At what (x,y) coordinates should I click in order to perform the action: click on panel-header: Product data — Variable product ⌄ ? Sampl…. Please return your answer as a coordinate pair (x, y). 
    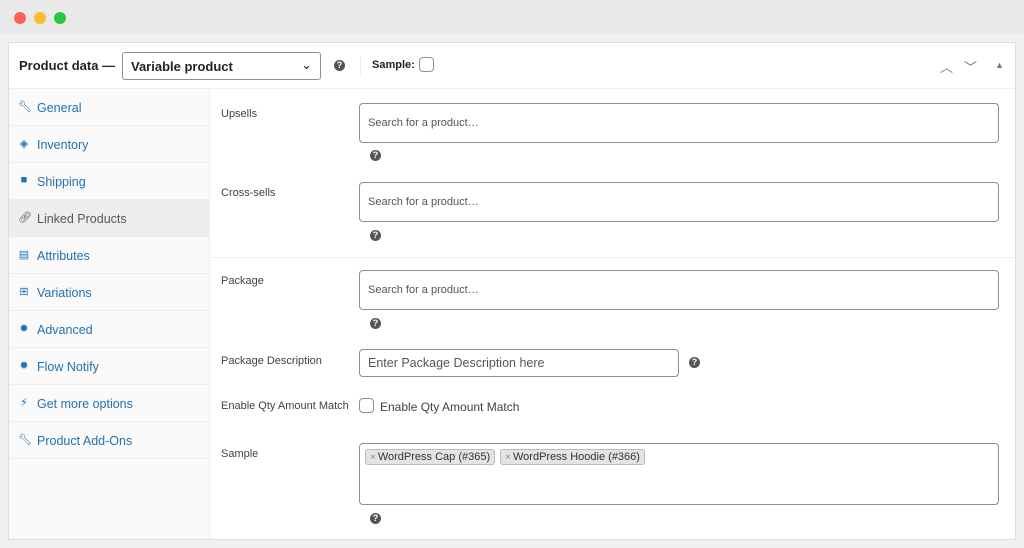
    Looking at the image, I should click on (512, 66).